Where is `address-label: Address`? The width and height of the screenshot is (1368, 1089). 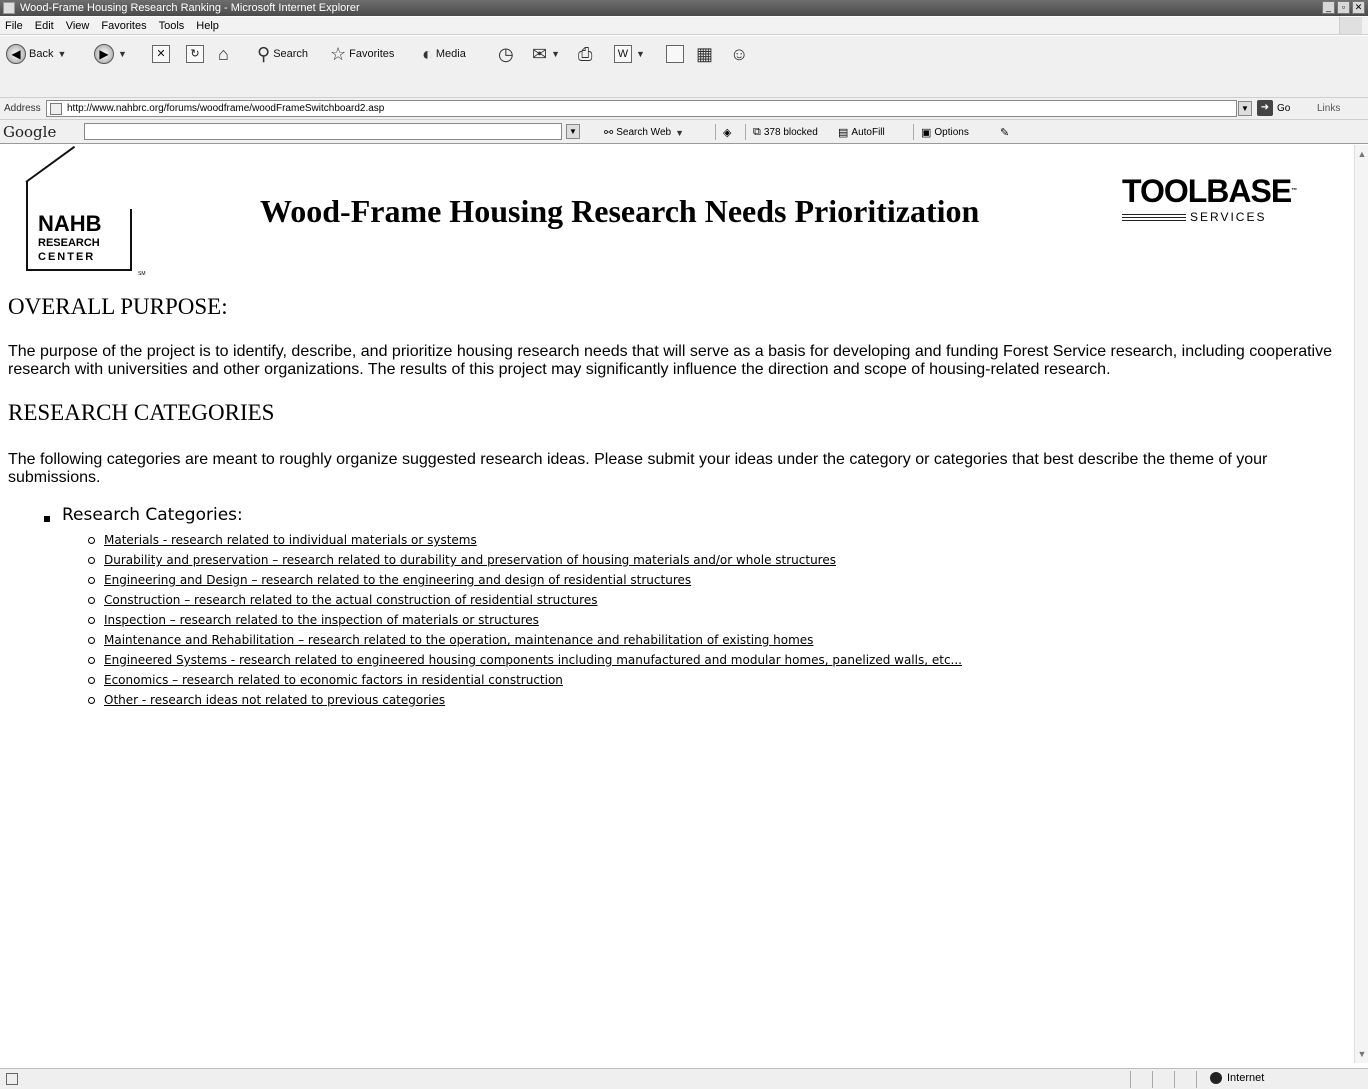
address-label: Address is located at coordinates (22, 108).